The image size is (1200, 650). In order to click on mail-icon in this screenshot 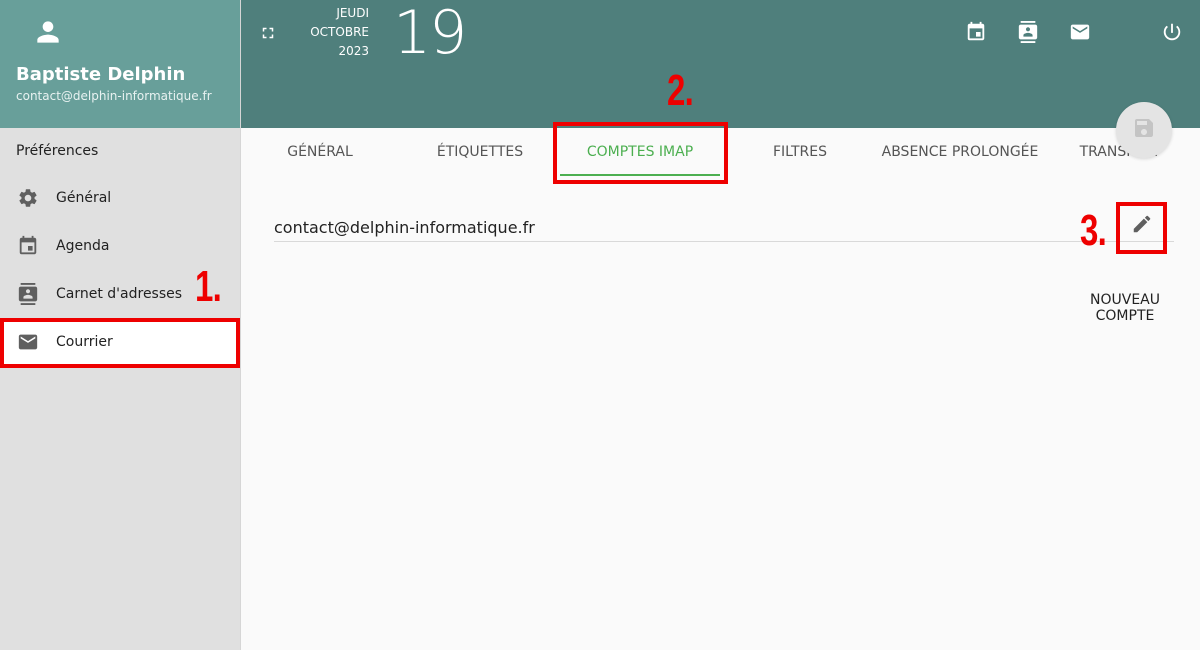, I will do `click(1080, 32)`.